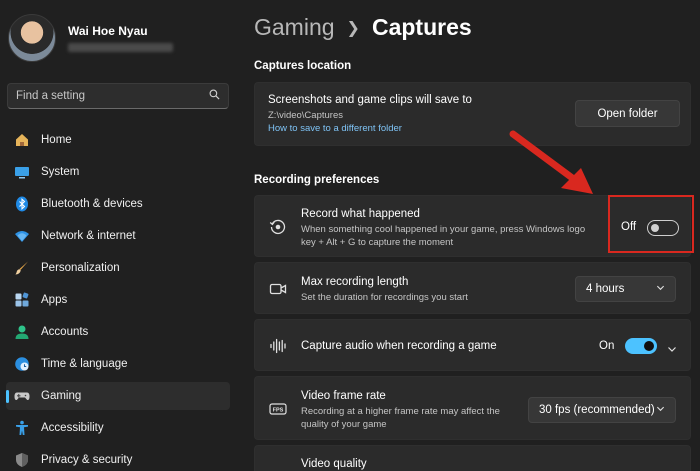  What do you see at coordinates (334, 464) in the screenshot?
I see `video-quality-title: Video quality` at bounding box center [334, 464].